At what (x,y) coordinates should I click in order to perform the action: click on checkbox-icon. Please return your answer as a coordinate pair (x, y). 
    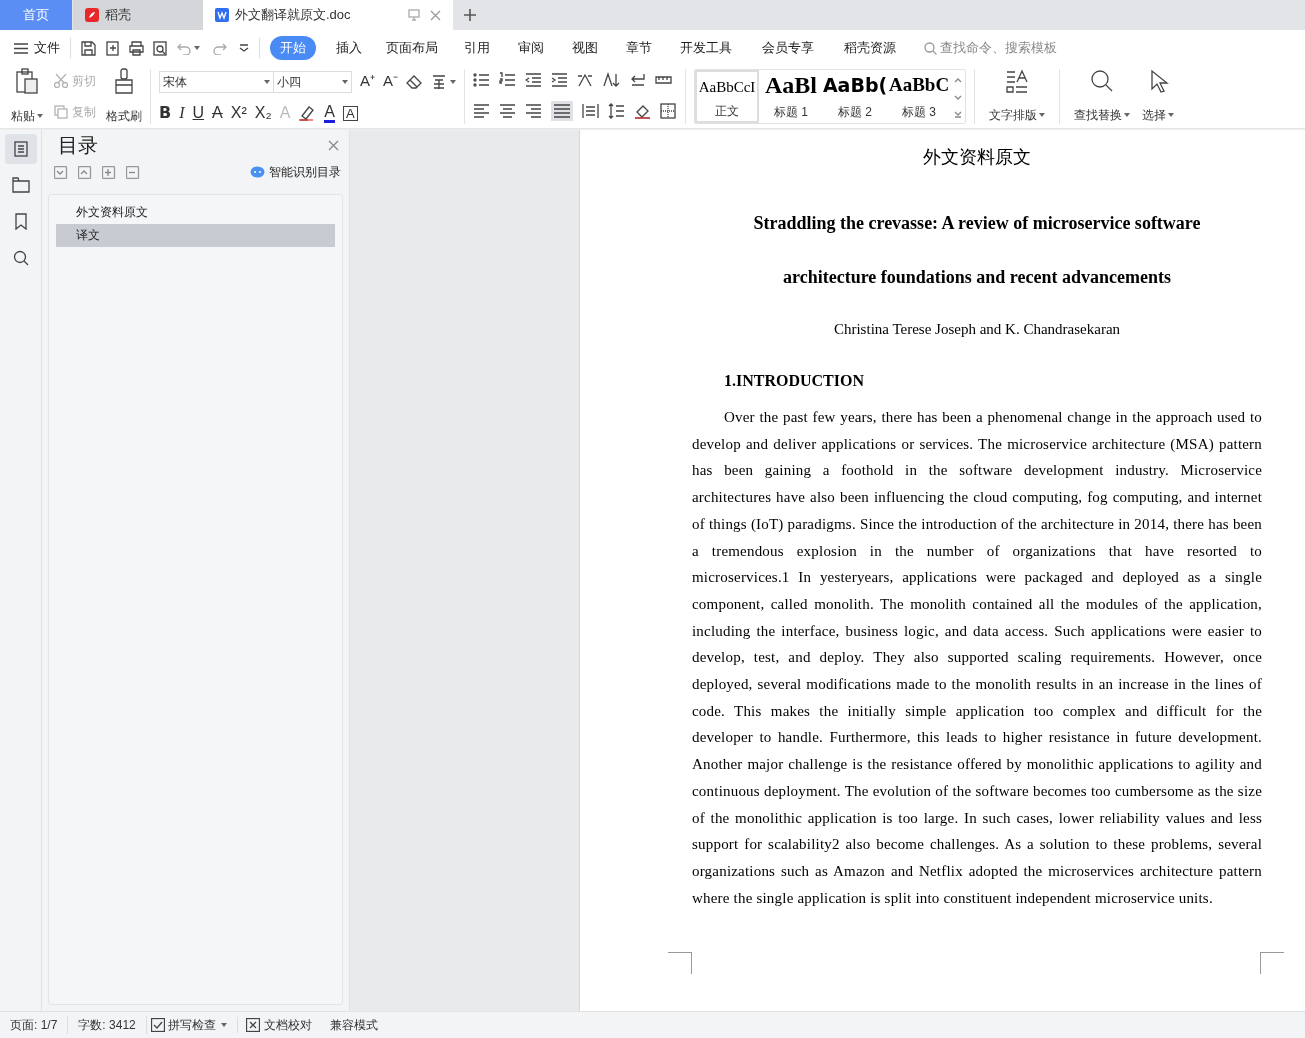
    Looking at the image, I should click on (157, 1025).